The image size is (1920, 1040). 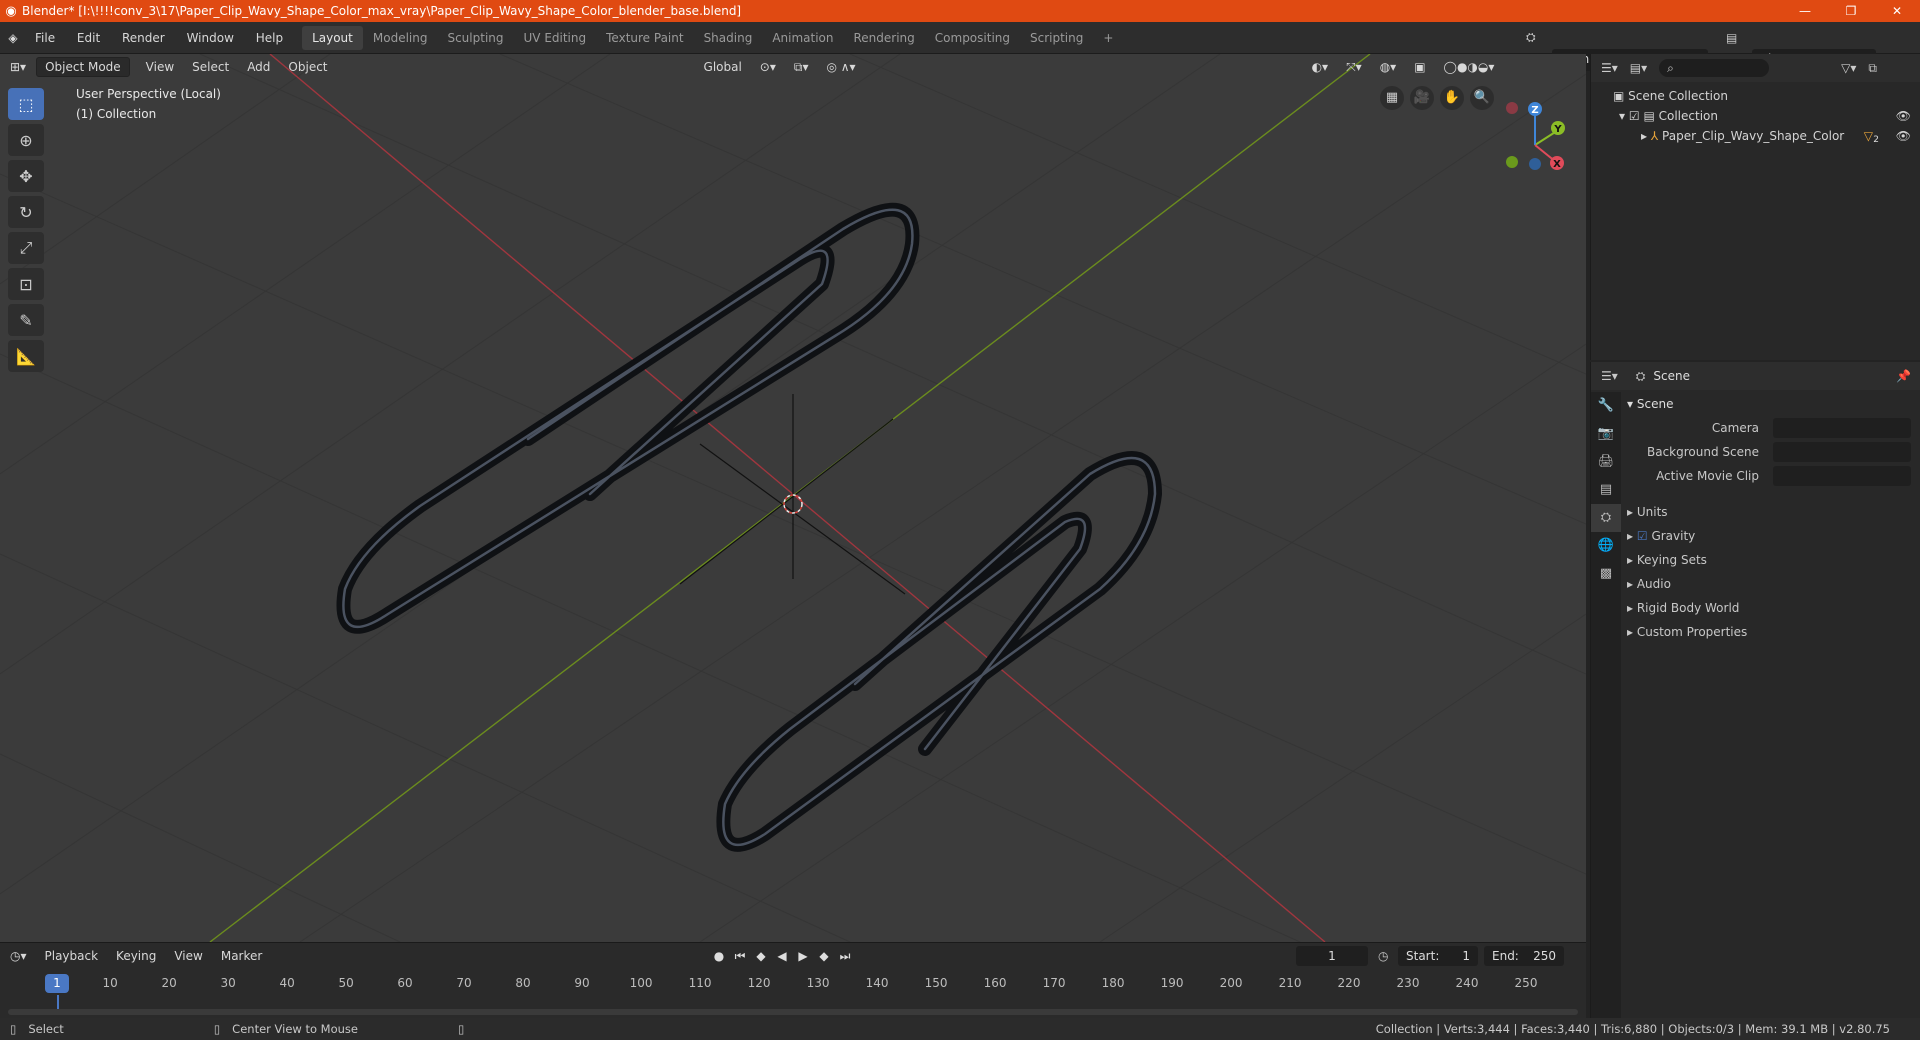 I want to click on tool-tab-icon: 🔧, so click(x=1606, y=406).